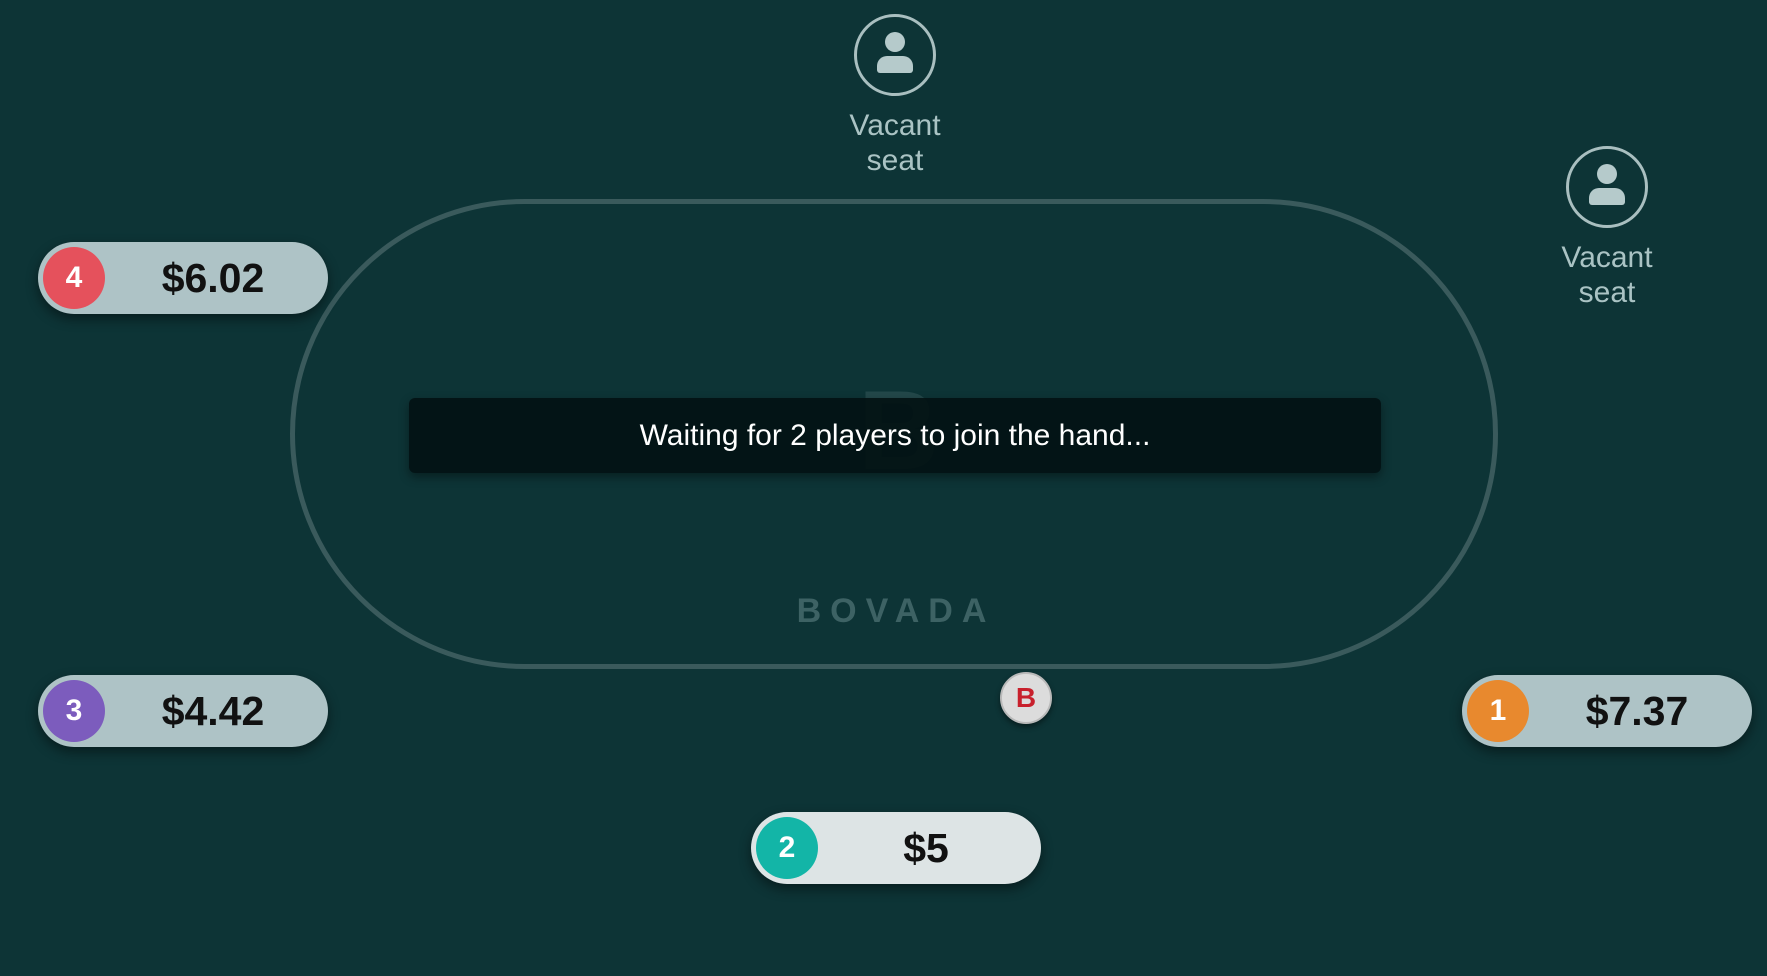  I want to click on seat-number-badge: 1, so click(1498, 711).